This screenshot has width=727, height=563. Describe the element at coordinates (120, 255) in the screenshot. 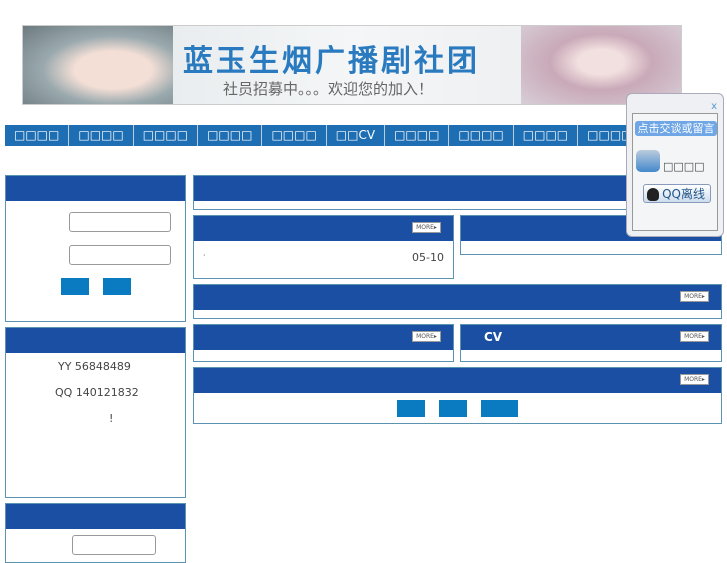

I see `password-input` at that location.